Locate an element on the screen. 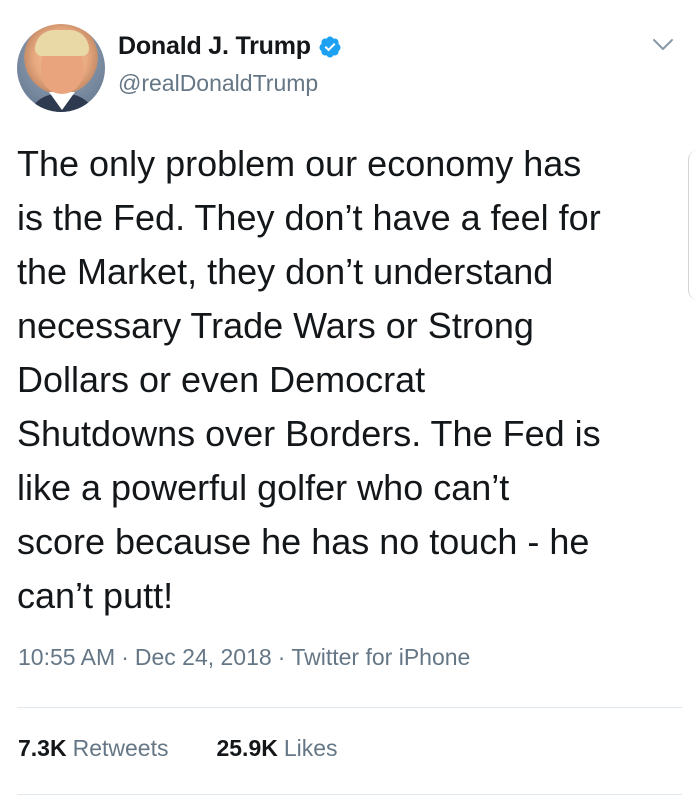 This screenshot has width=699, height=800. likes-count: 25.9K is located at coordinates (247, 748).